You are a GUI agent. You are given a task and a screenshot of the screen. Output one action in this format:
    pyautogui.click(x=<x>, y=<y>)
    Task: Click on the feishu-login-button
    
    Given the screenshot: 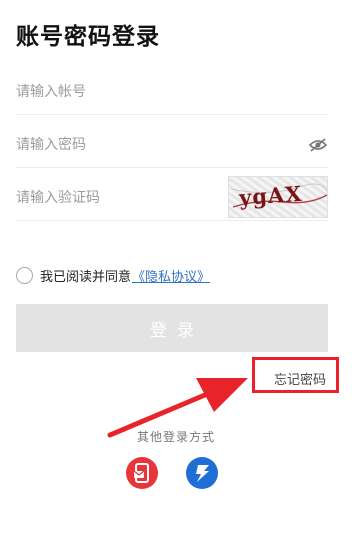 What is the action you would take?
    pyautogui.click(x=202, y=473)
    